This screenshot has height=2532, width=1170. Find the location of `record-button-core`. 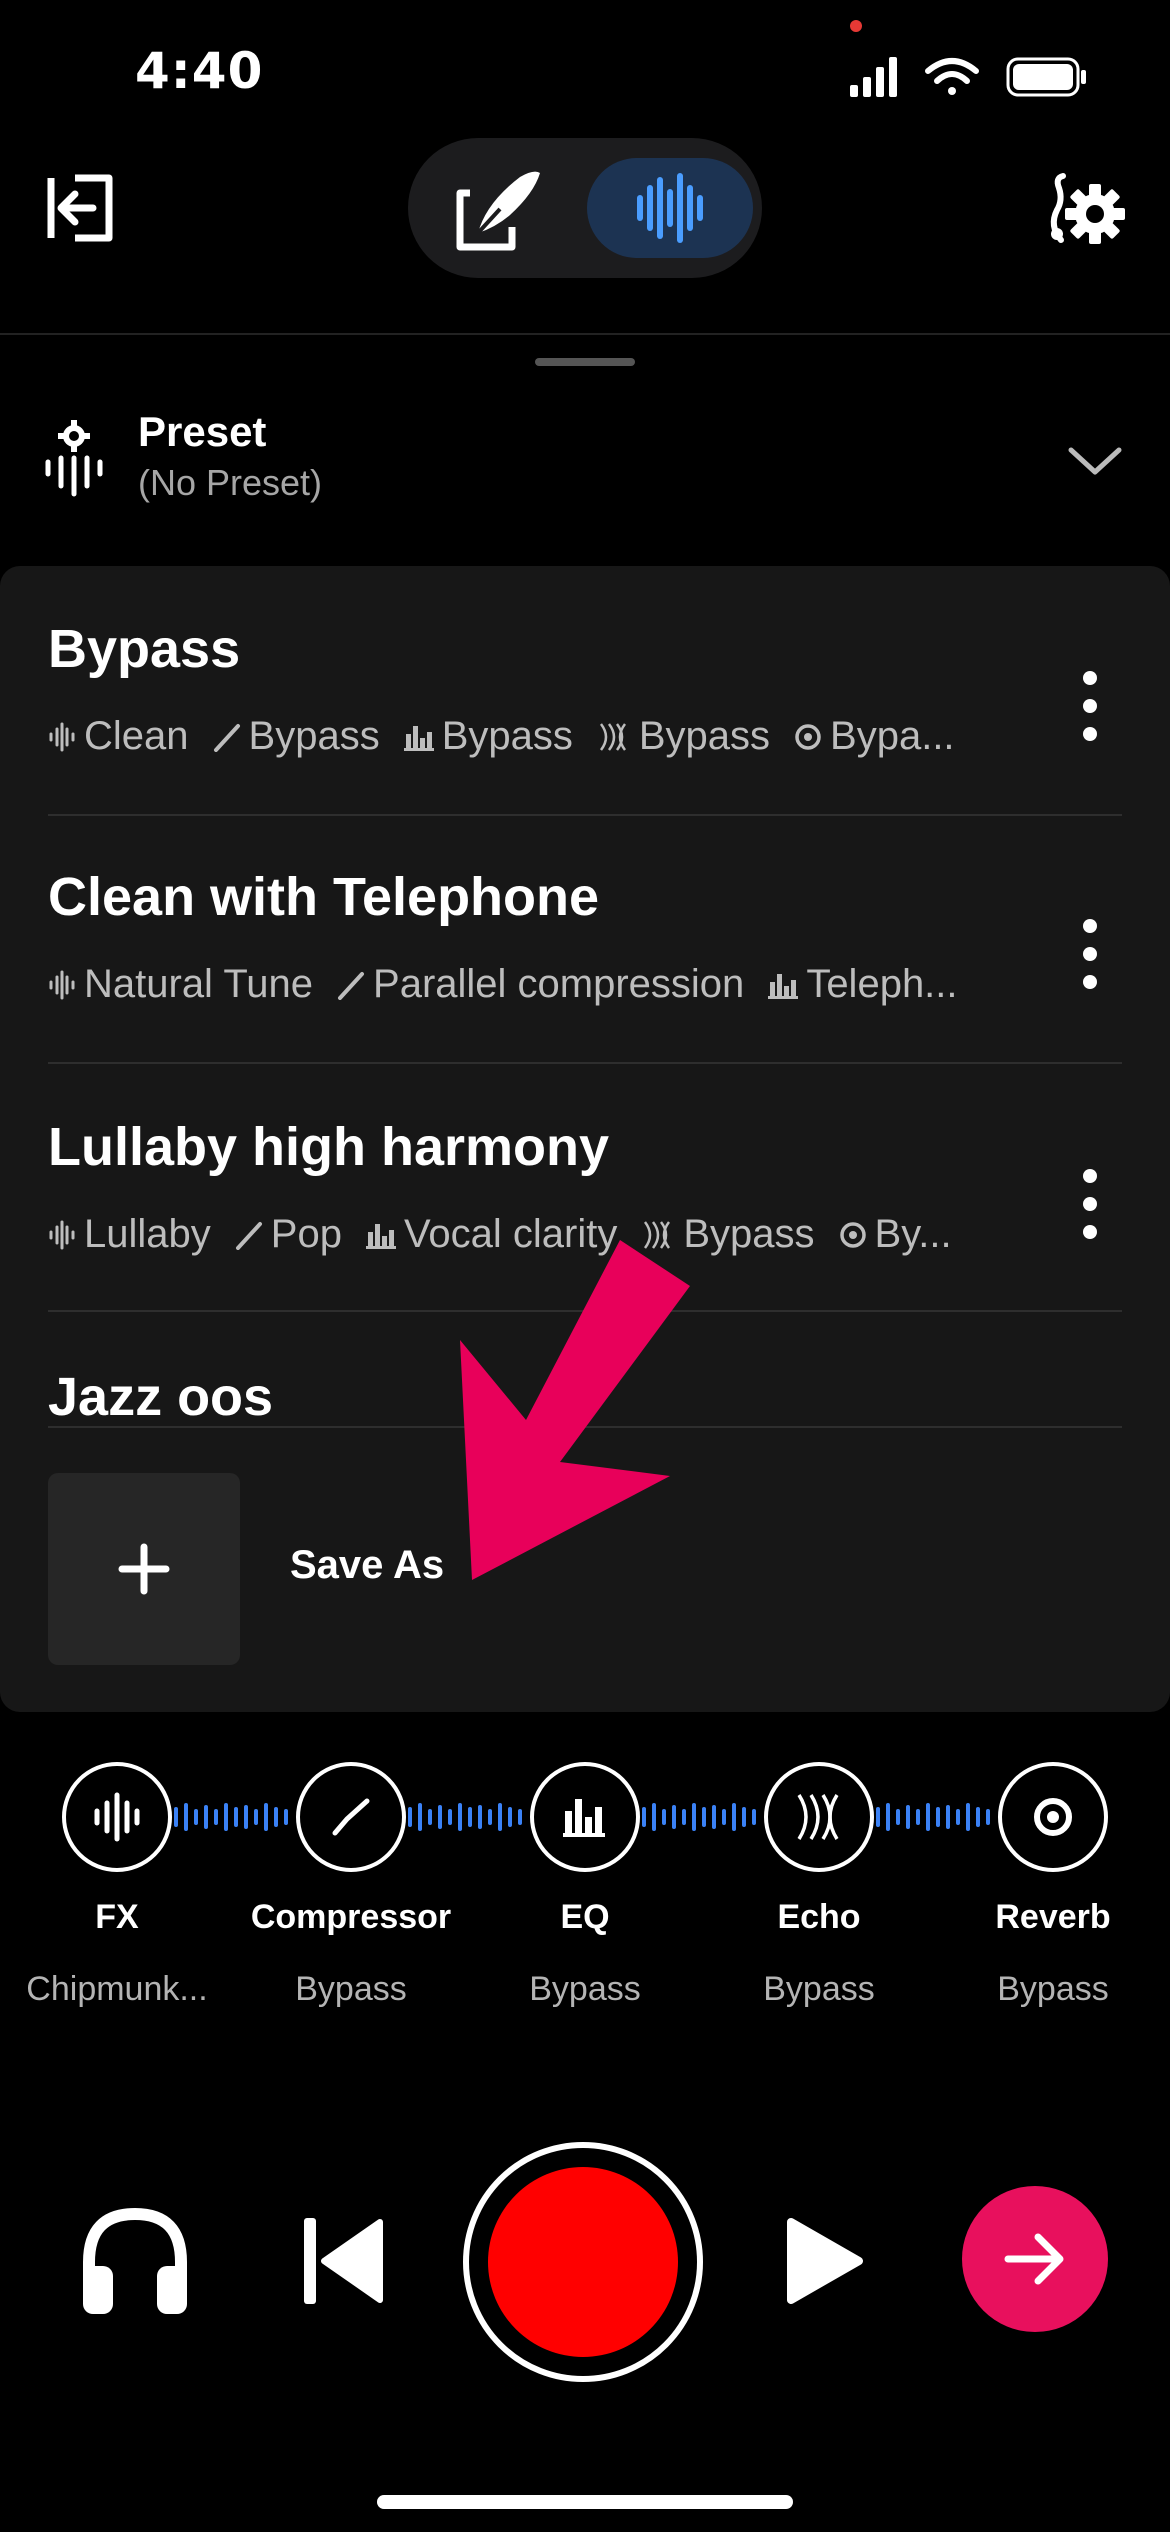

record-button-core is located at coordinates (583, 2262).